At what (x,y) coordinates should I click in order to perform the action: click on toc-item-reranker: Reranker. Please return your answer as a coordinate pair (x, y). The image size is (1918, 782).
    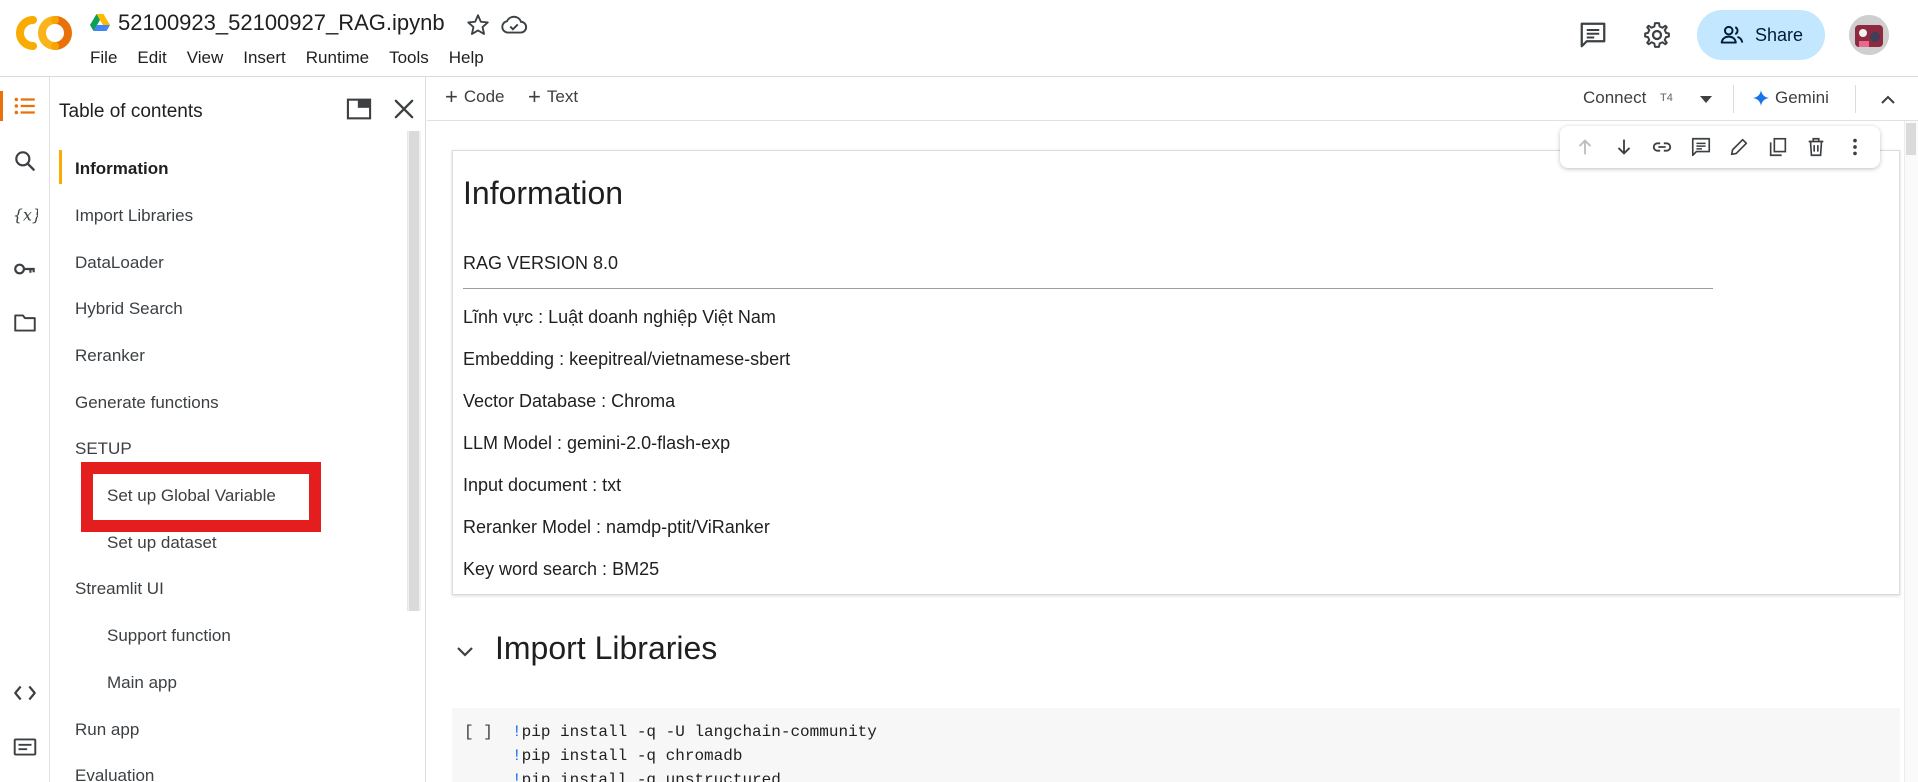
    Looking at the image, I should click on (110, 356).